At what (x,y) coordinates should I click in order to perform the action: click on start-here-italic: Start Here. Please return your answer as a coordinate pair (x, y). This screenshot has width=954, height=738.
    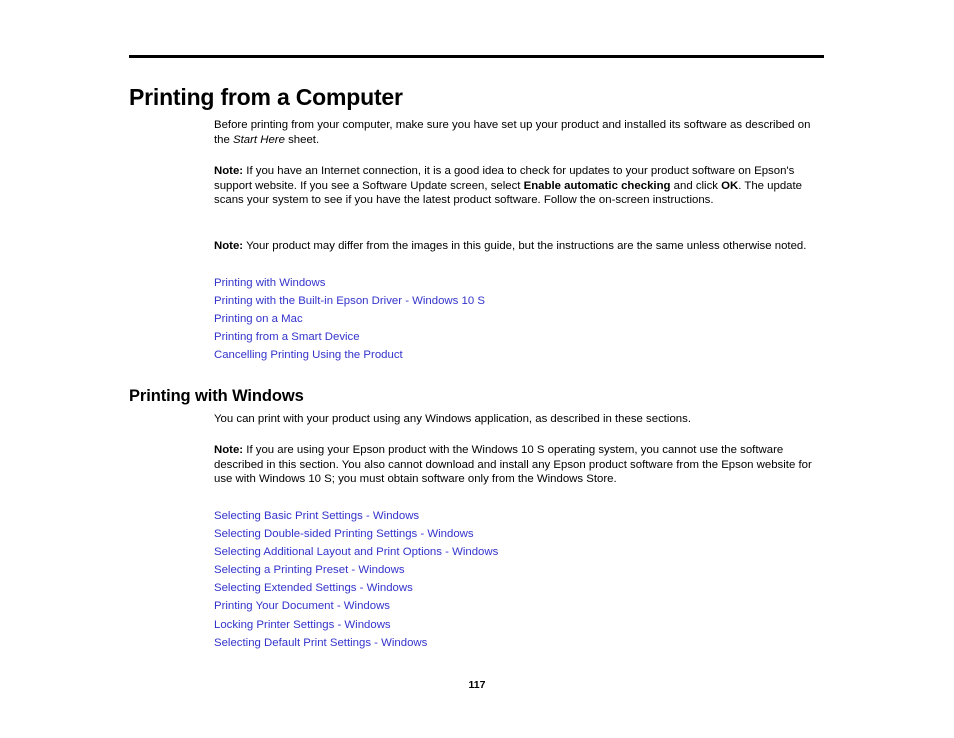
    Looking at the image, I should click on (259, 139).